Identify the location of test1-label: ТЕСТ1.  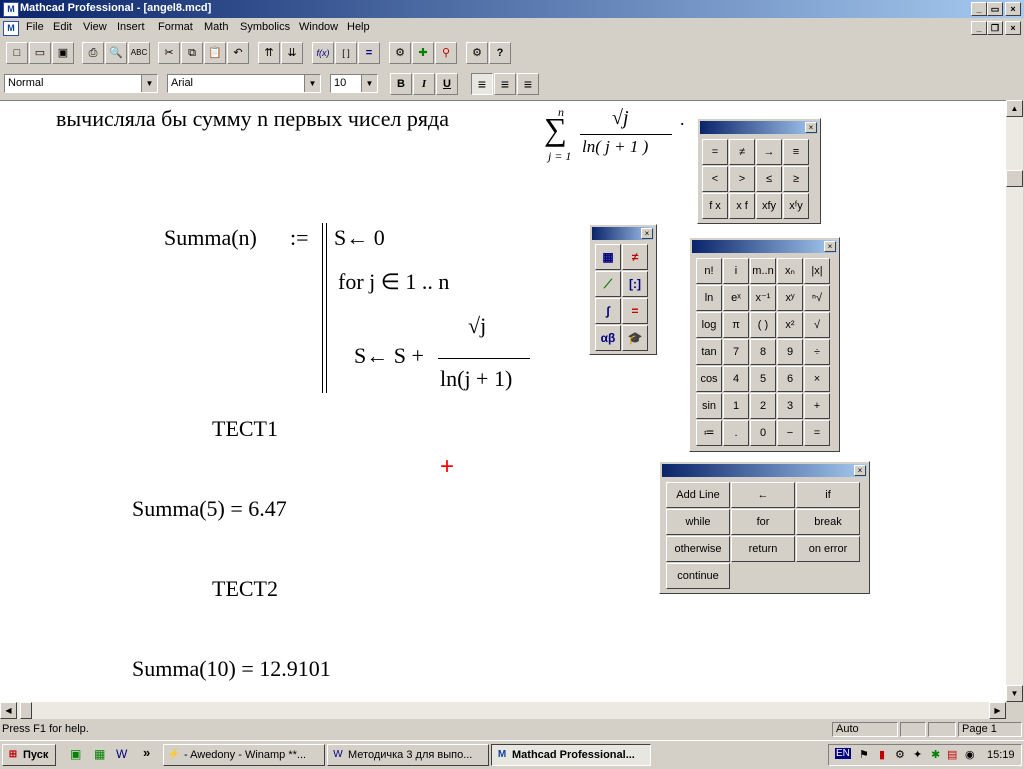
(245, 429).